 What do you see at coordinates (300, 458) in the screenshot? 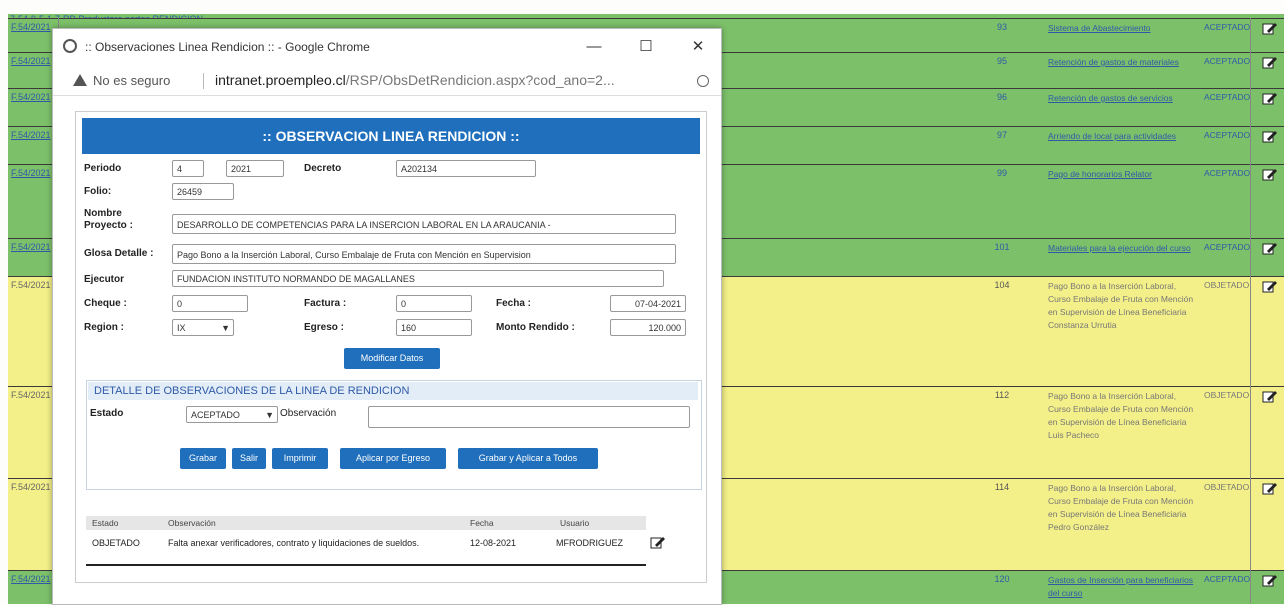
I see `imprimir-button: Imprimir` at bounding box center [300, 458].